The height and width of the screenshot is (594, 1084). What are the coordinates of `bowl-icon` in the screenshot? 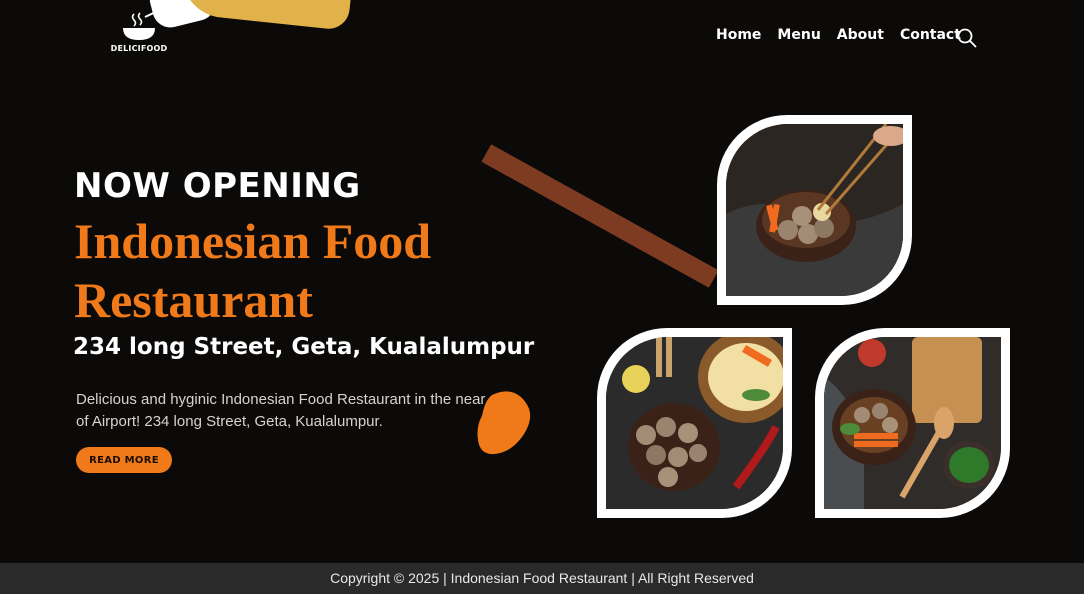 It's located at (139, 26).